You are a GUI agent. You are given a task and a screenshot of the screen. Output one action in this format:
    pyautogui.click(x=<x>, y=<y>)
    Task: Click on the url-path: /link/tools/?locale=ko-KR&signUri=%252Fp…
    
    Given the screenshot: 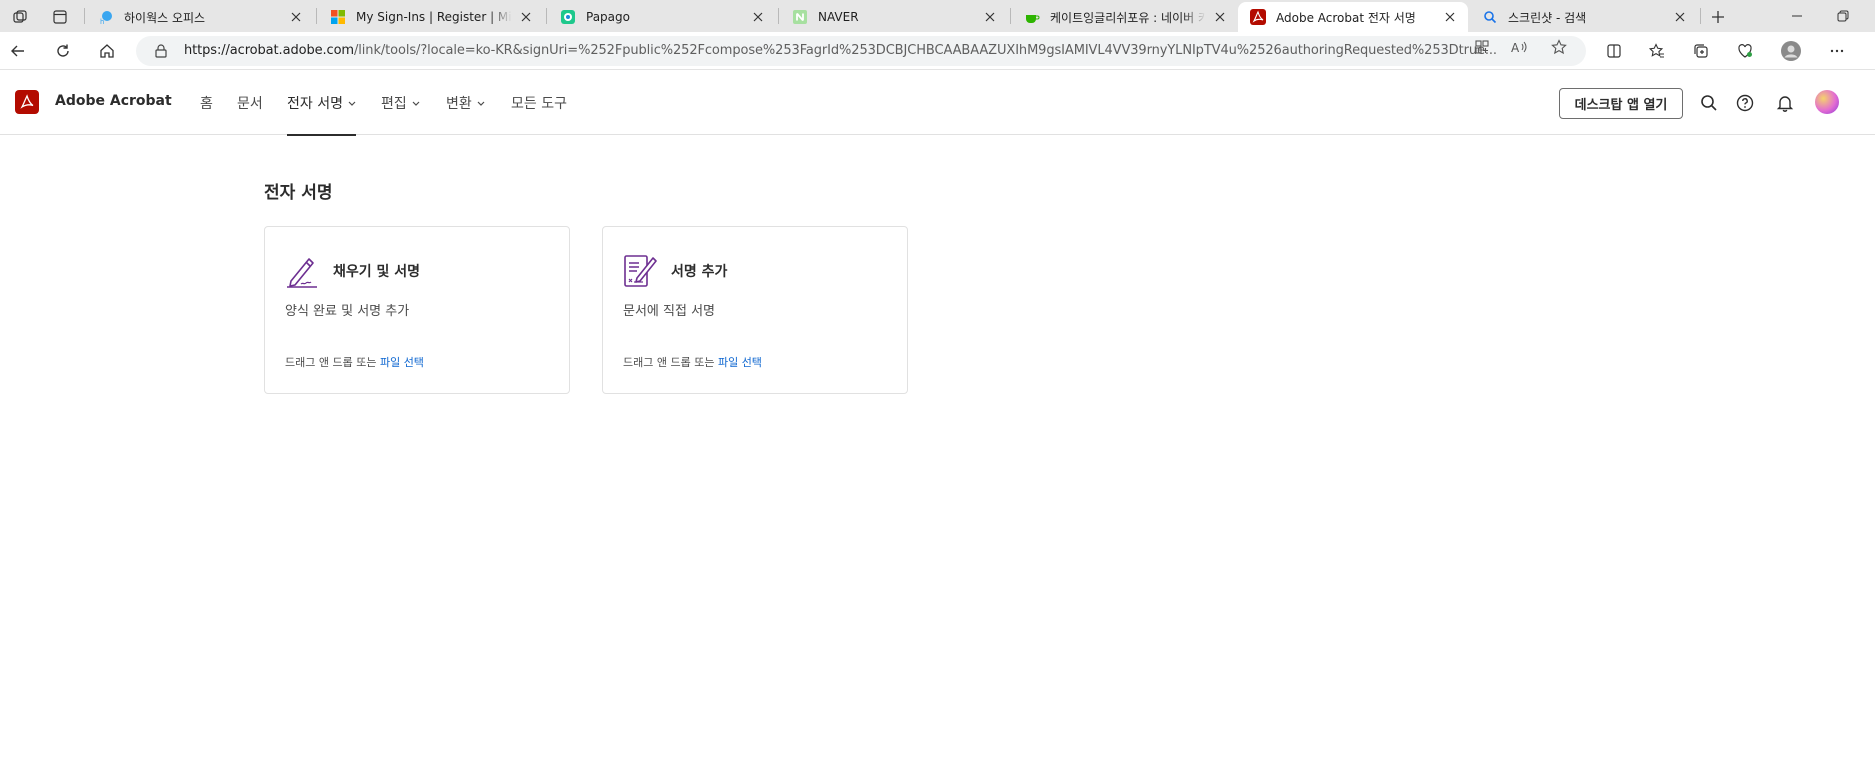 What is the action you would take?
    pyautogui.click(x=925, y=50)
    